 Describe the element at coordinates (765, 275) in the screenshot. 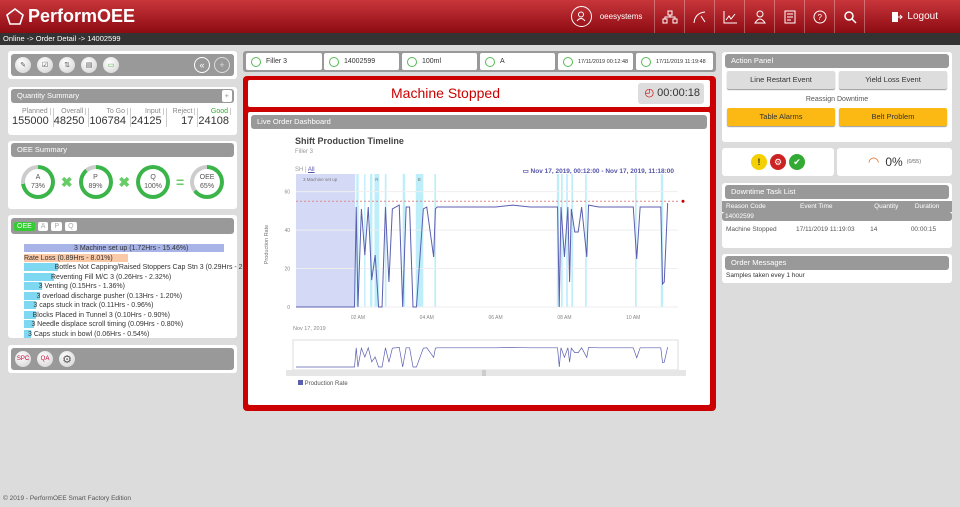

I see `message-text: Samples taken evey 1 hour` at that location.